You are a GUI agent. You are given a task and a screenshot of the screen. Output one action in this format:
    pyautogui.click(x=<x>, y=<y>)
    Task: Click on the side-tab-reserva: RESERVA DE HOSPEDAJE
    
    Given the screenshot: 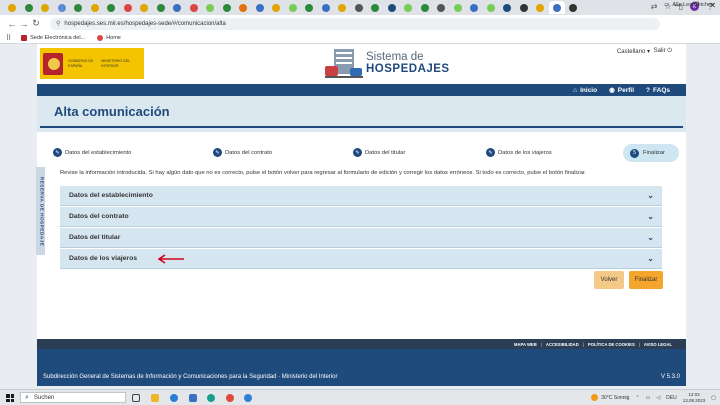 What is the action you would take?
    pyautogui.click(x=40, y=211)
    